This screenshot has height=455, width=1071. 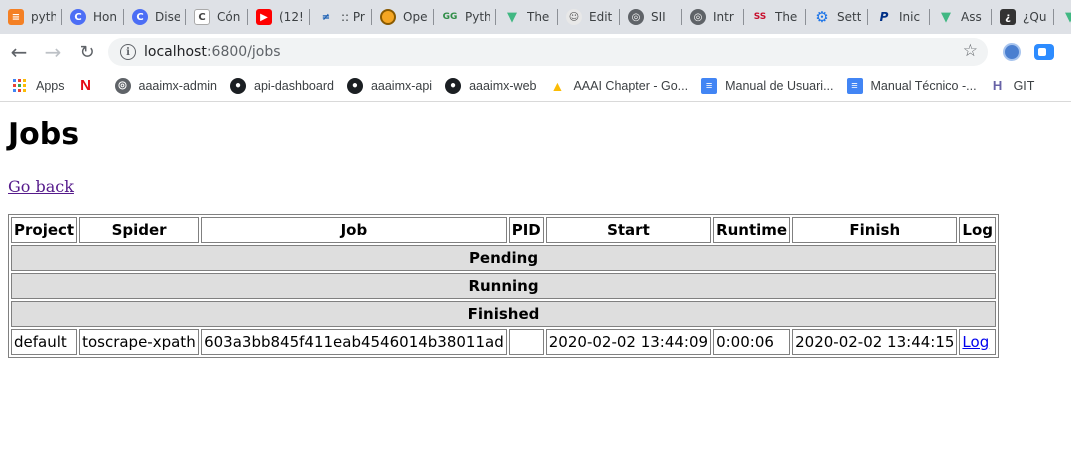 I want to click on info-icon: i, so click(x=128, y=52).